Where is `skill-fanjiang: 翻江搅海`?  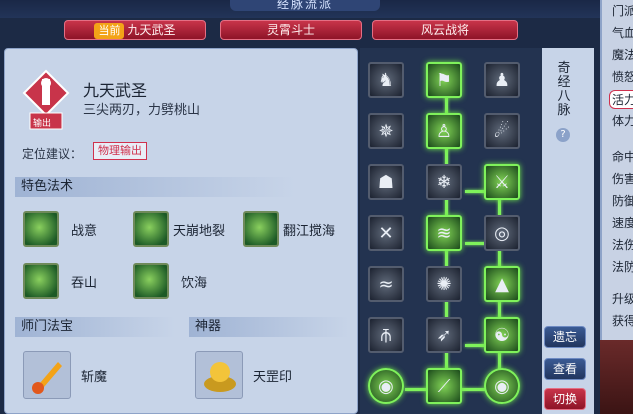 skill-fanjiang: 翻江搅海 is located at coordinates (289, 229).